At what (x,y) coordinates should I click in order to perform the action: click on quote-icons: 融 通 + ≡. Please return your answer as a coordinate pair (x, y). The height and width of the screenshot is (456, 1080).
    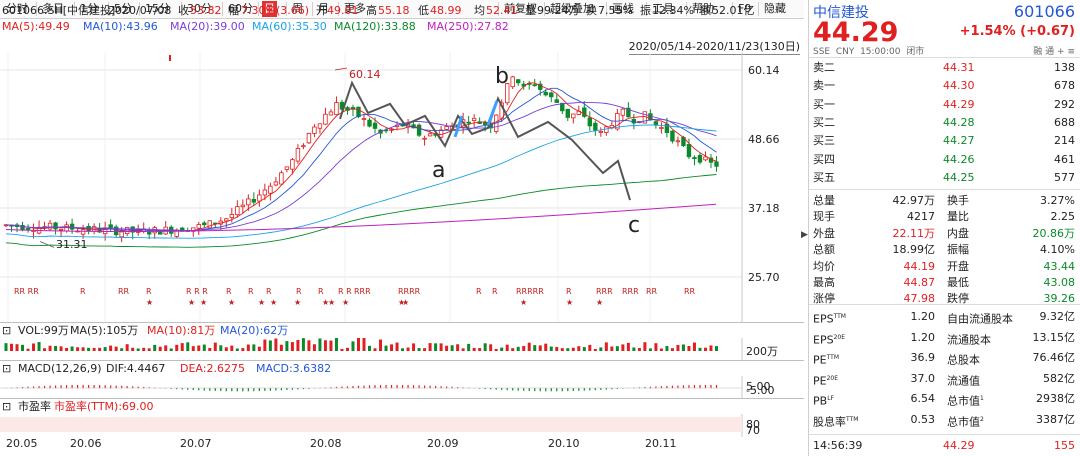
    Looking at the image, I should click on (1054, 50).